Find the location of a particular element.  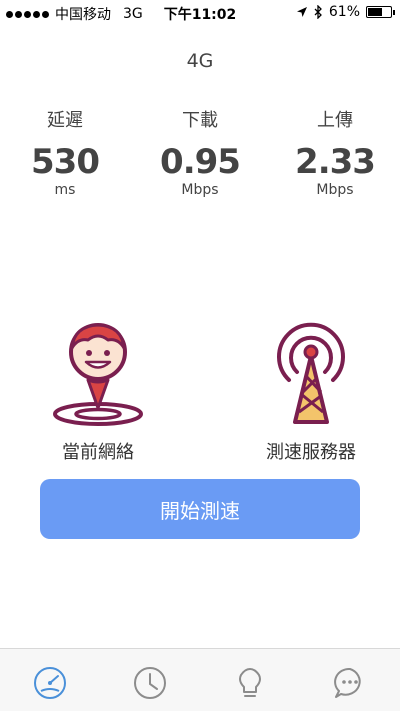

metric-value: 530 is located at coordinates (65, 162).